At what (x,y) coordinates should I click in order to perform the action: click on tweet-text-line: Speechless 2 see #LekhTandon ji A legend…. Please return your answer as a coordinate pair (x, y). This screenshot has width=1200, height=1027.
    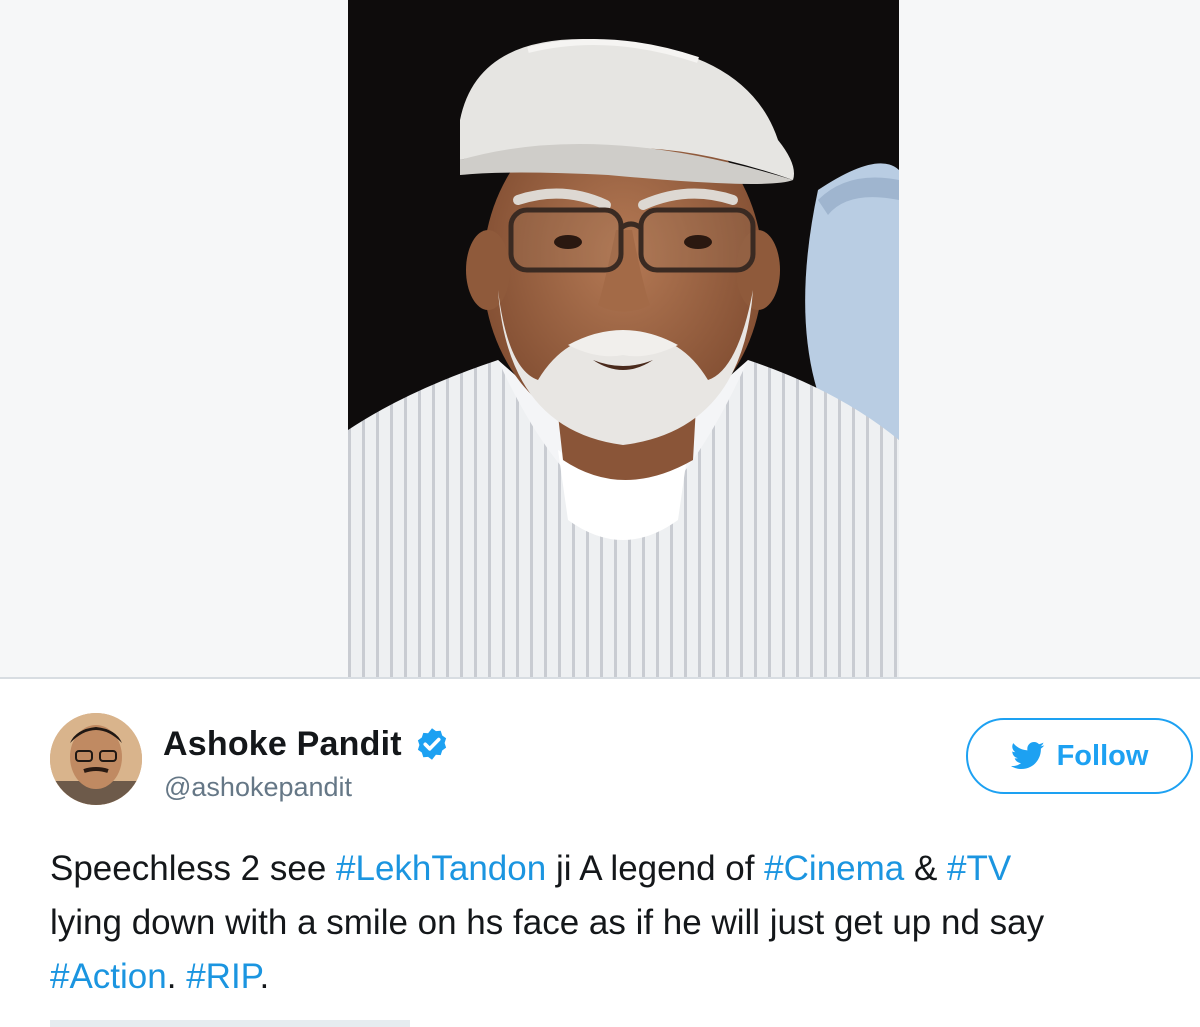
    Looking at the image, I should click on (620, 869).